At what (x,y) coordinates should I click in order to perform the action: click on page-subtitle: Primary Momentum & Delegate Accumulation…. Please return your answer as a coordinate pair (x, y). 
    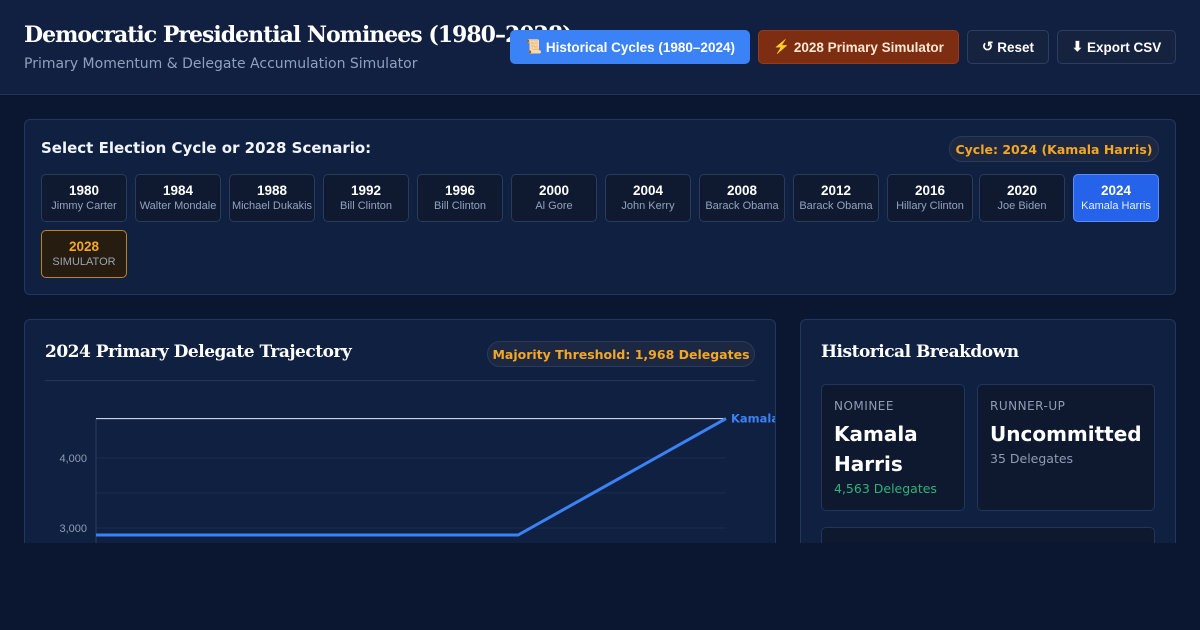
    Looking at the image, I should click on (221, 64).